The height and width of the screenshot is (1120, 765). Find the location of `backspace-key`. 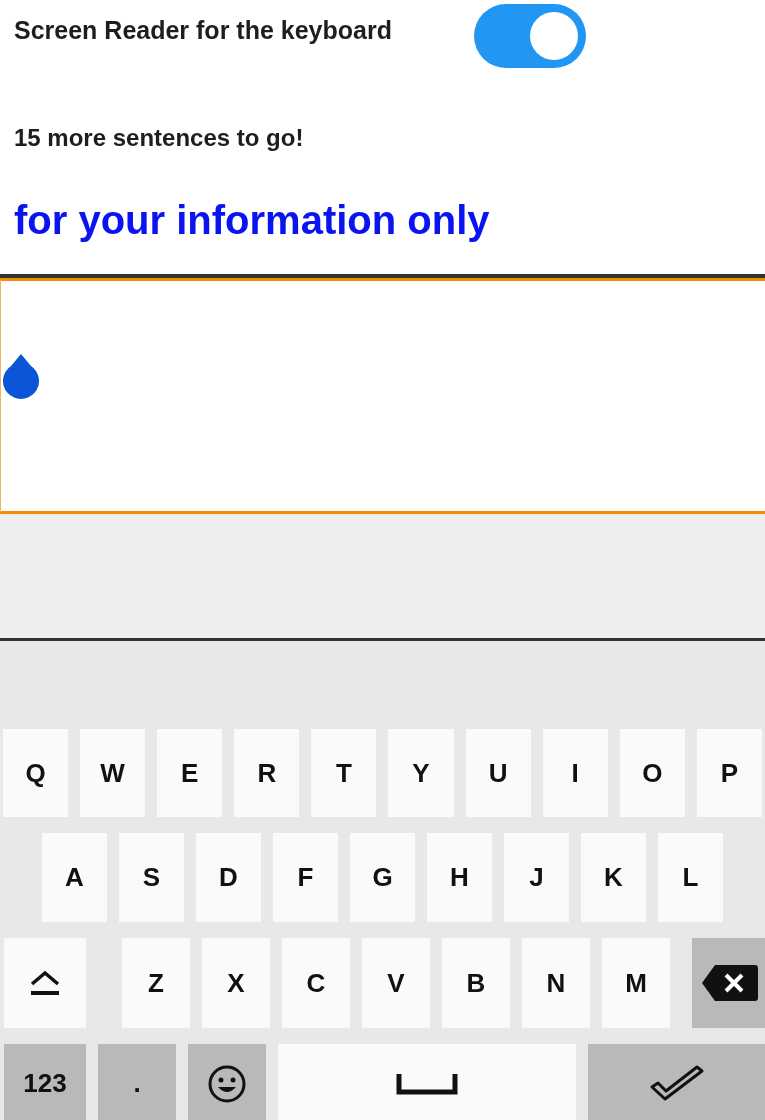

backspace-key is located at coordinates (728, 983).